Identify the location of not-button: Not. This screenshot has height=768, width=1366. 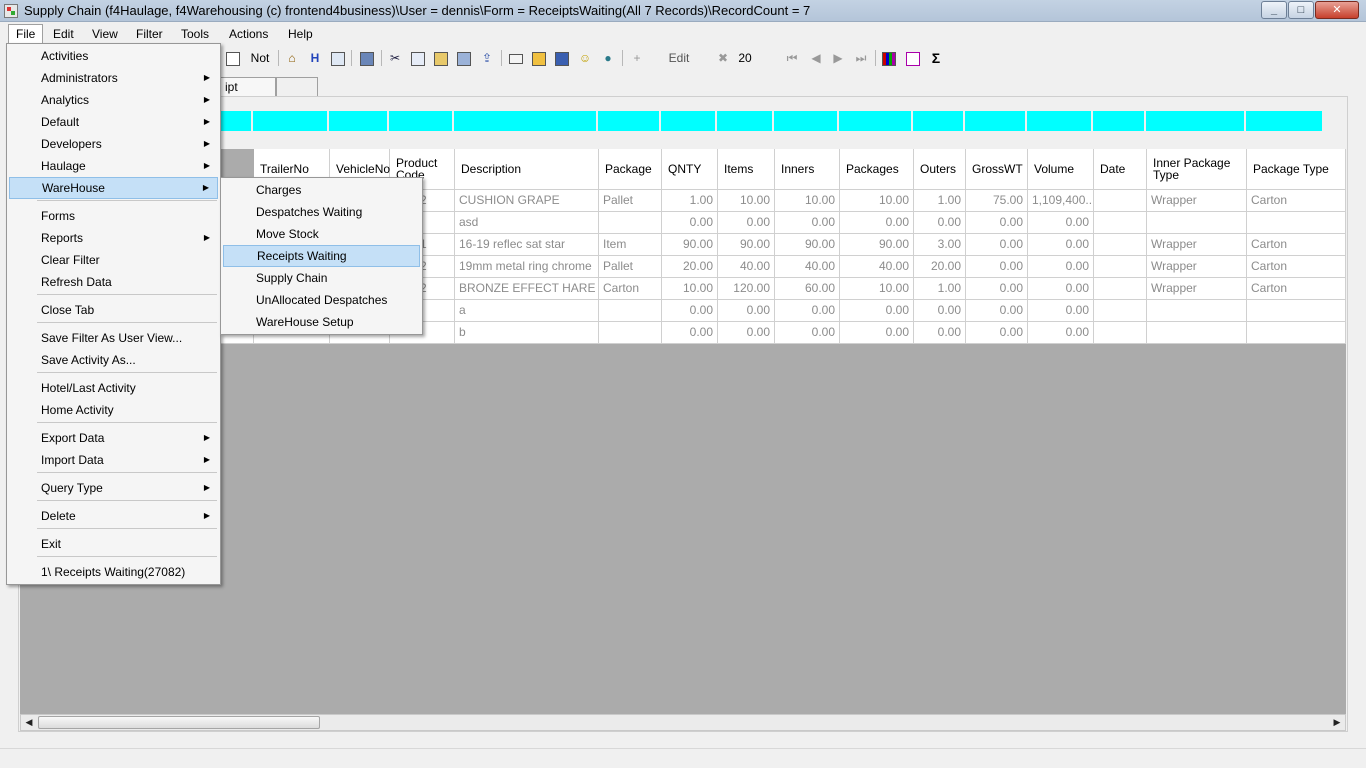
(260, 58).